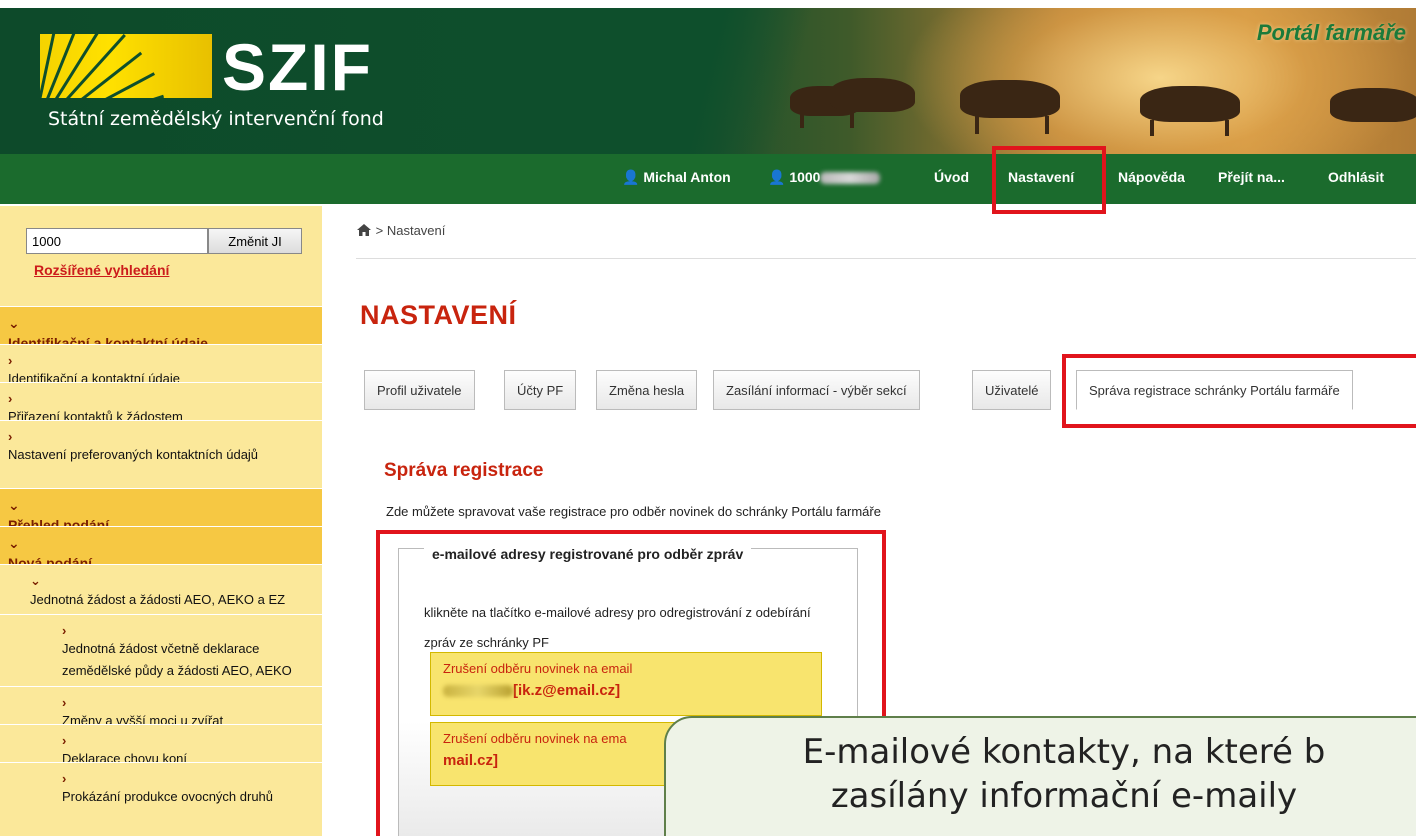 This screenshot has height=836, width=1416. What do you see at coordinates (690, 81) in the screenshot?
I see `banner-fade` at bounding box center [690, 81].